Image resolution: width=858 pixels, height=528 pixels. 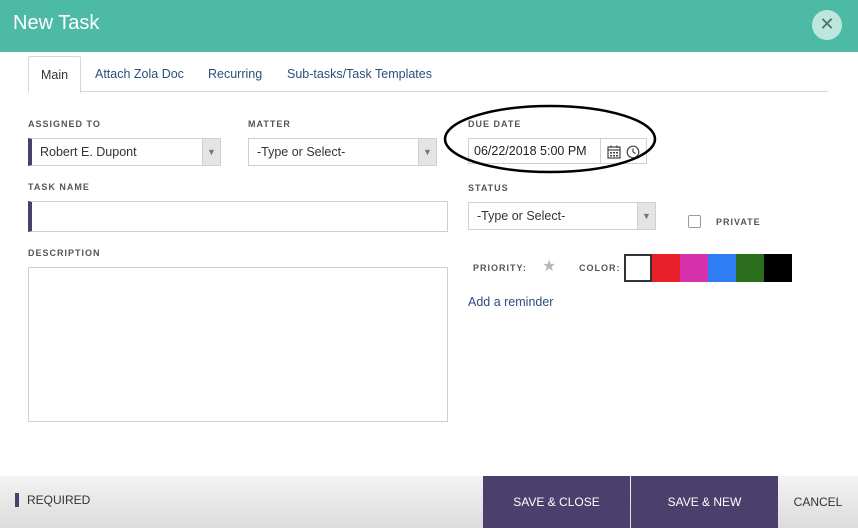 What do you see at coordinates (704, 502) in the screenshot?
I see `save-new-button: SAVE & NEW` at bounding box center [704, 502].